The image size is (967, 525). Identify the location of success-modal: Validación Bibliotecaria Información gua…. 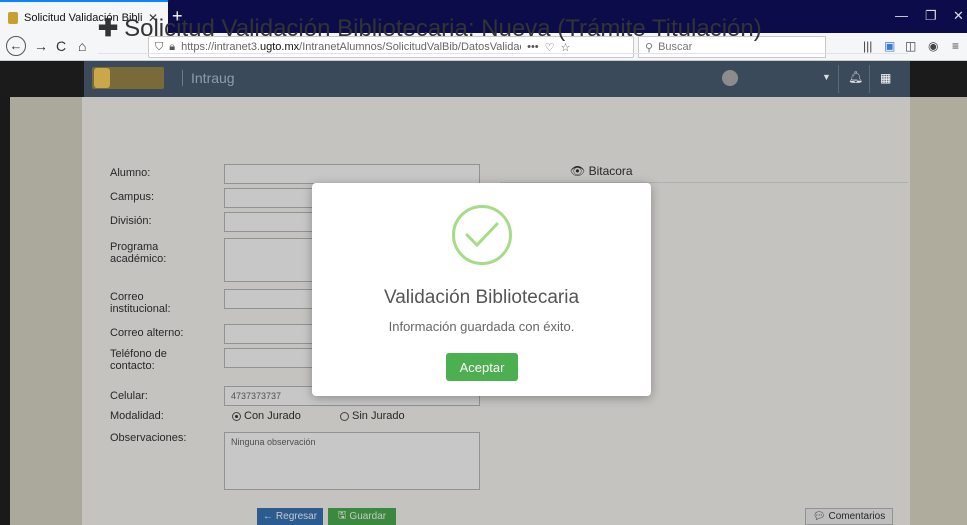
(481, 289).